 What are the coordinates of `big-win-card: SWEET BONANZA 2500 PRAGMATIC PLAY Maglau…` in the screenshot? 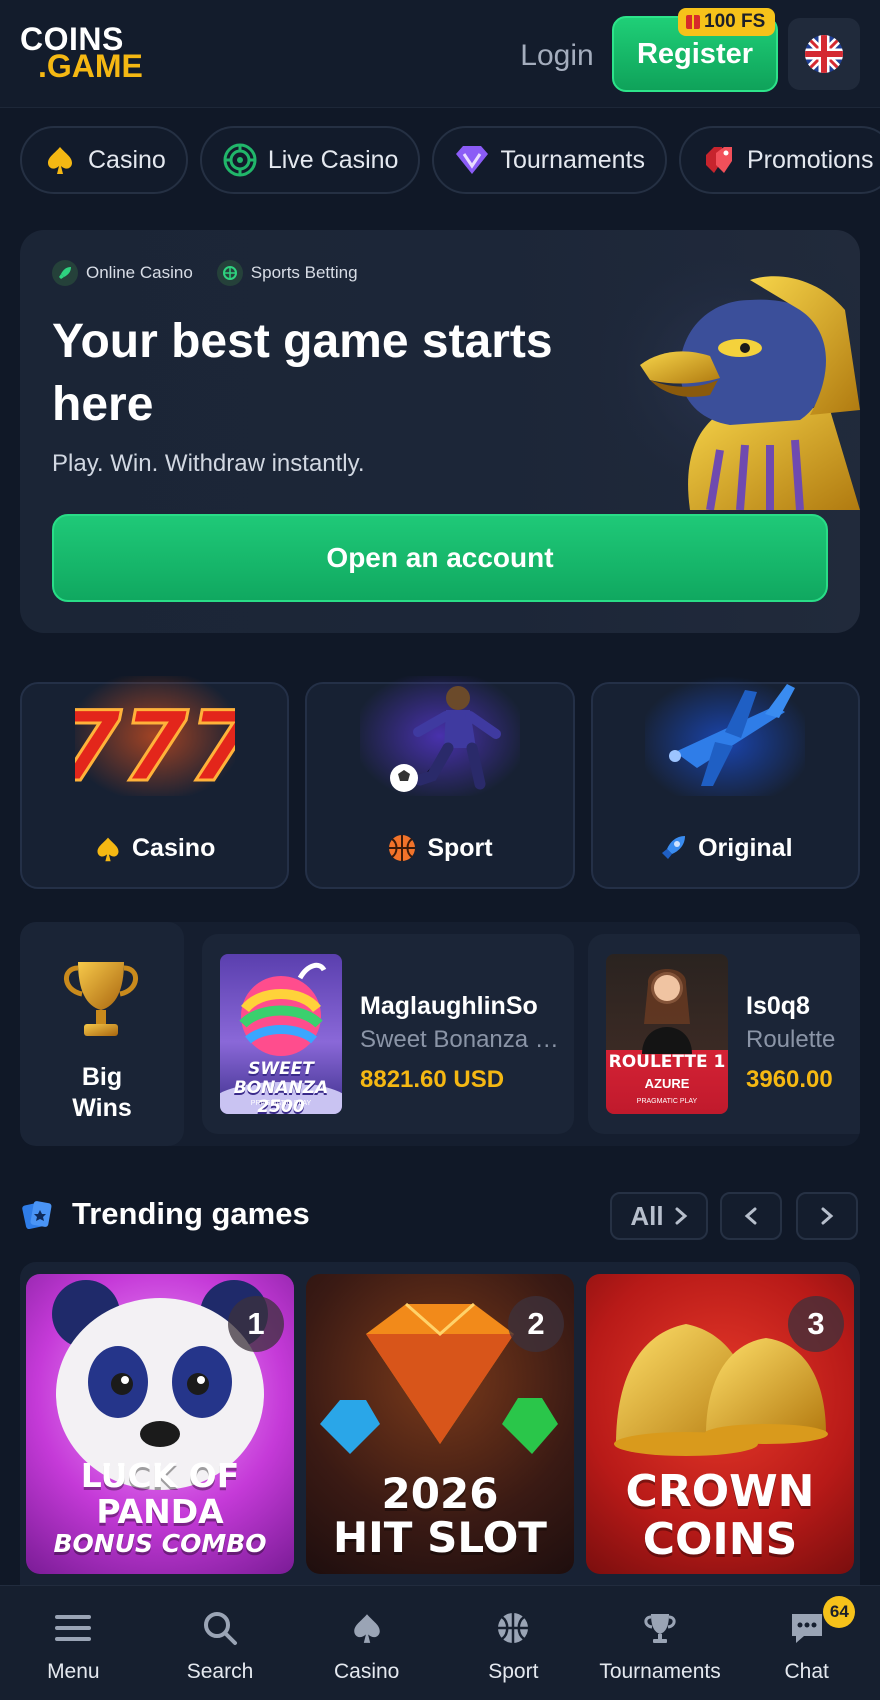 It's located at (388, 1034).